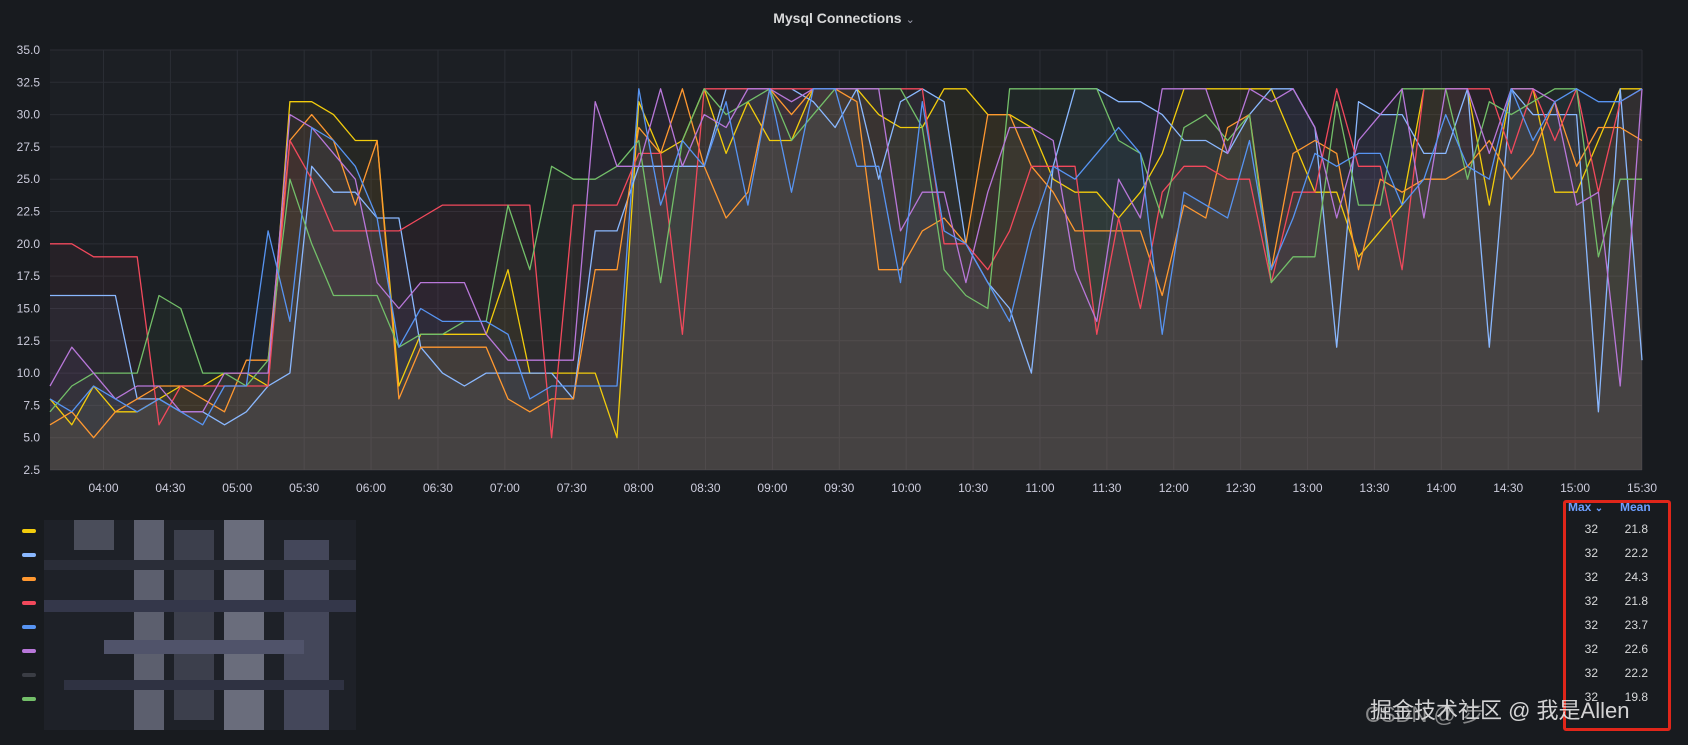  Describe the element at coordinates (170, 488) in the screenshot. I see `x-tick-label: 04:30` at that location.